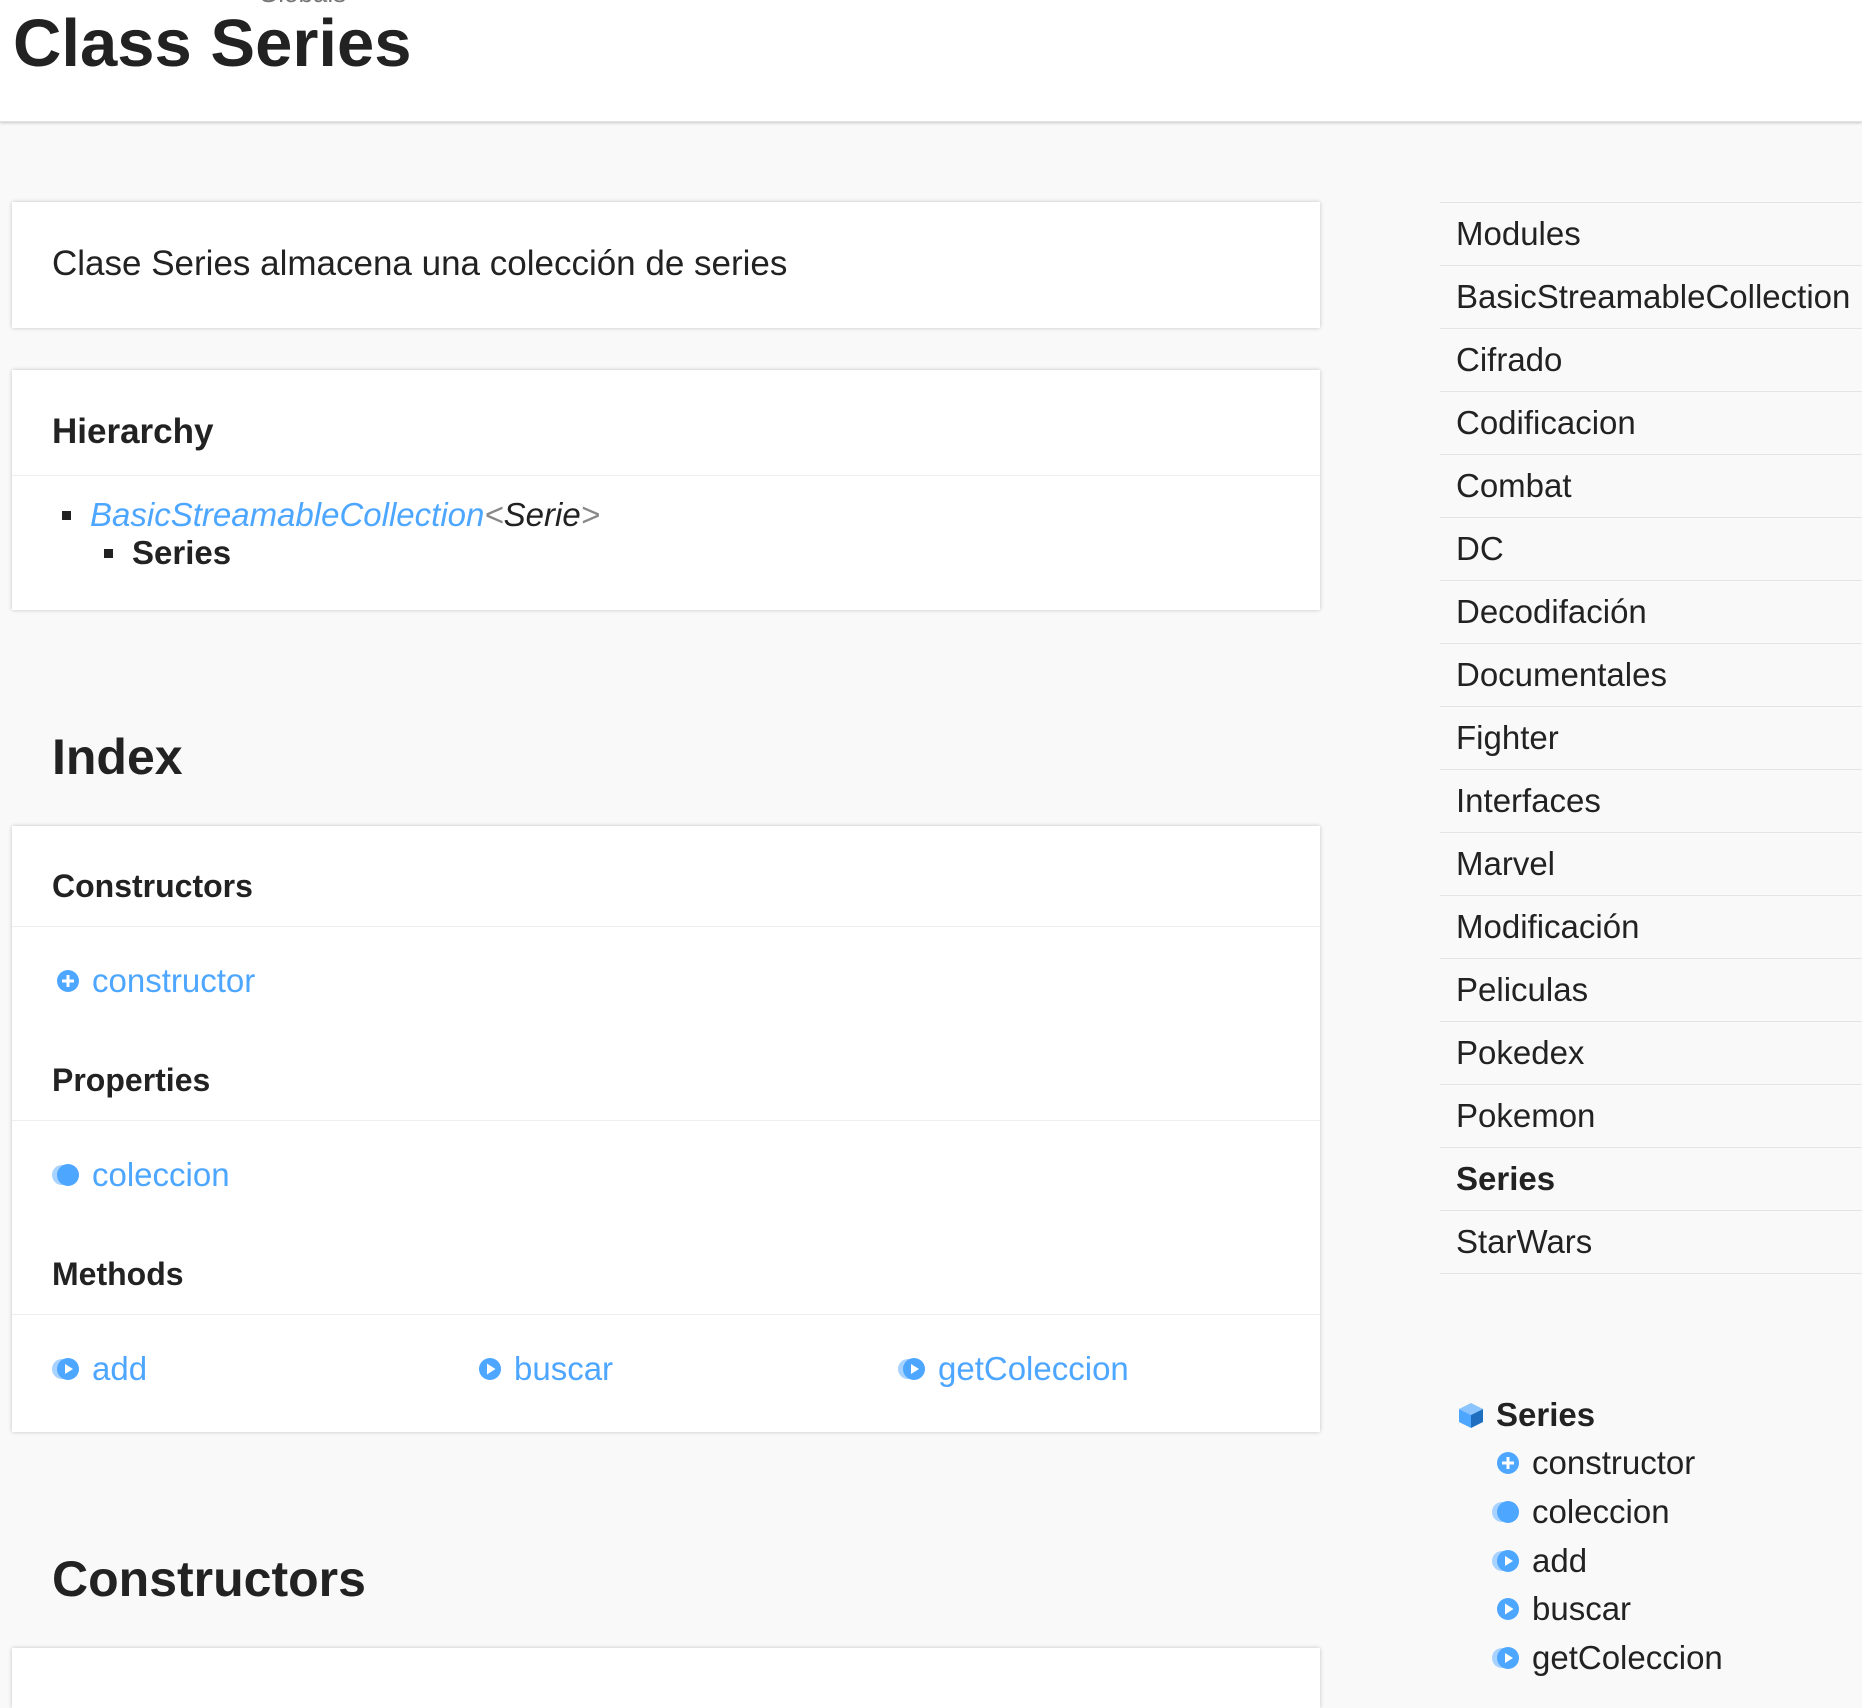 The image size is (1862, 1708). What do you see at coordinates (1651, 1179) in the screenshot?
I see `sidebar-item-series: Series` at bounding box center [1651, 1179].